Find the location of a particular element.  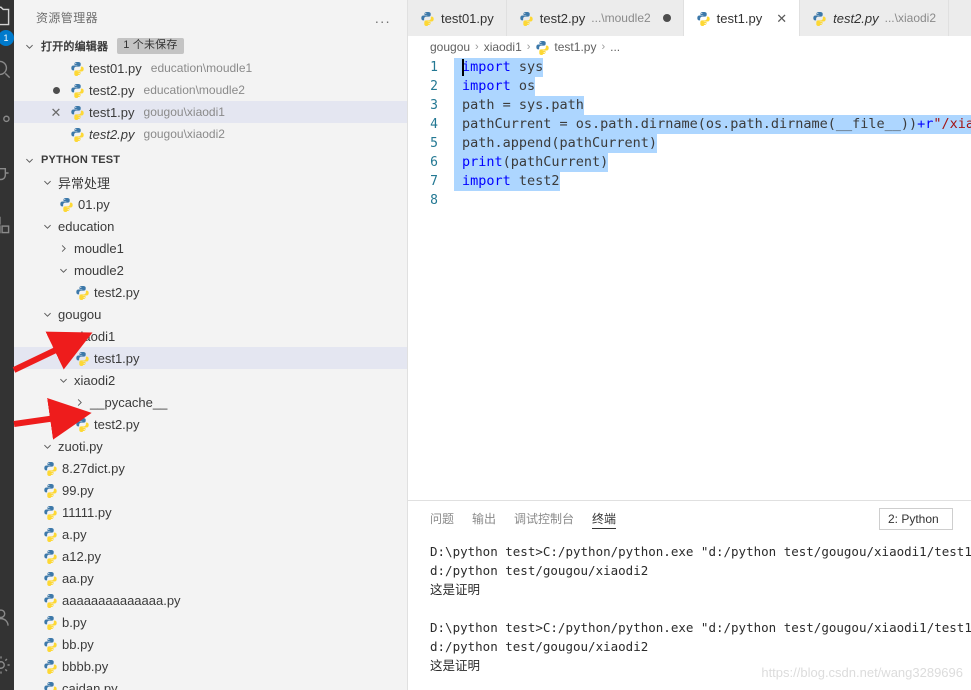

line-content: import sys is located at coordinates (499, 67).